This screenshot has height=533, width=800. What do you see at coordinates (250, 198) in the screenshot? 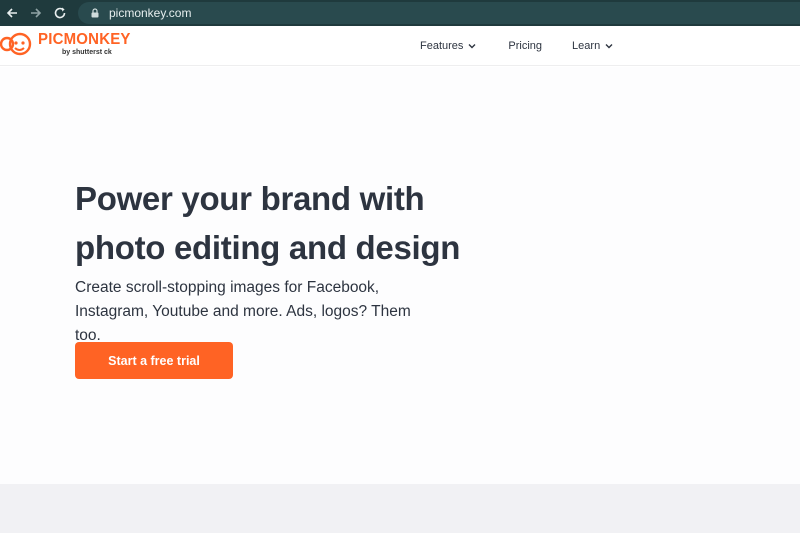
I see `hero-title-line-1: Power your brand with` at bounding box center [250, 198].